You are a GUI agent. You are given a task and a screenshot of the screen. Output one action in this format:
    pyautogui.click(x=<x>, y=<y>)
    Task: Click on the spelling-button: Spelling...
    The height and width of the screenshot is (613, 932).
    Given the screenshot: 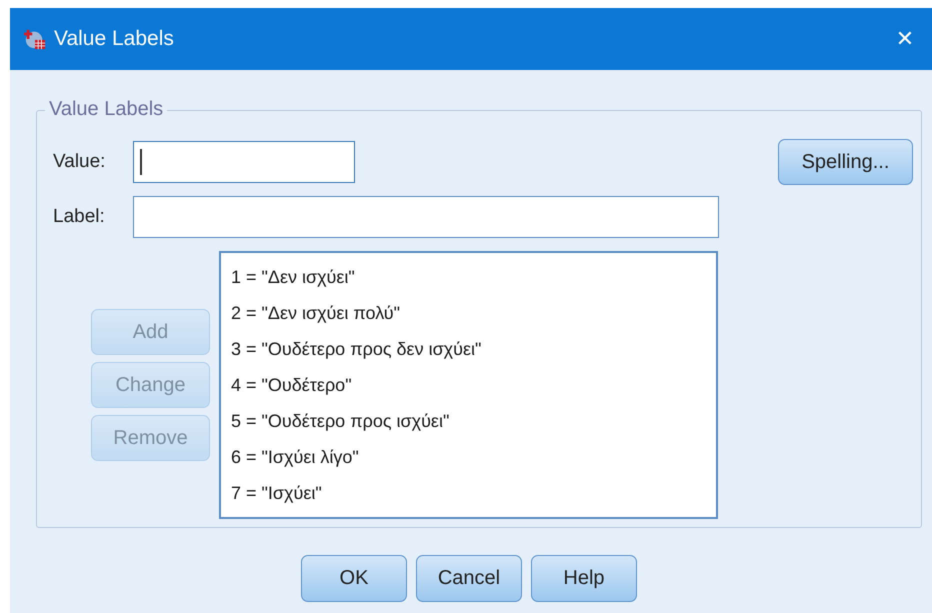 What is the action you would take?
    pyautogui.click(x=845, y=162)
    